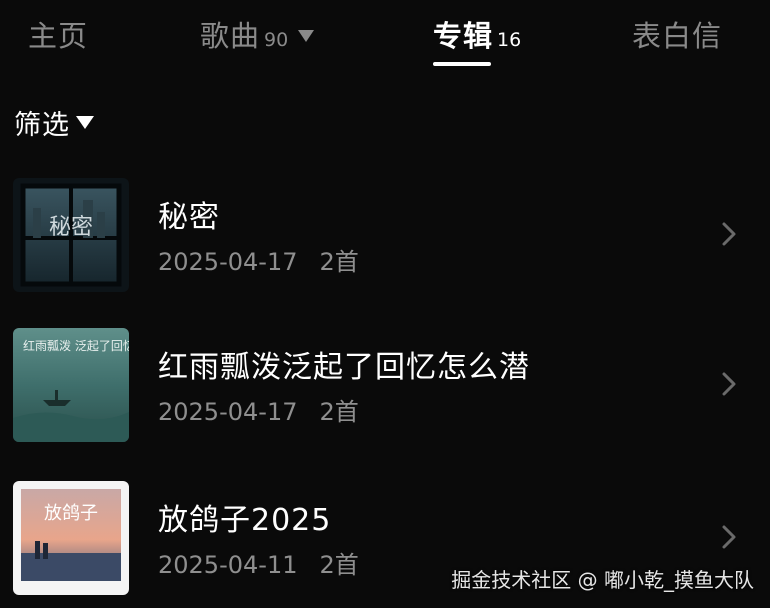  I want to click on filter-dropdown: 筛选, so click(54, 122).